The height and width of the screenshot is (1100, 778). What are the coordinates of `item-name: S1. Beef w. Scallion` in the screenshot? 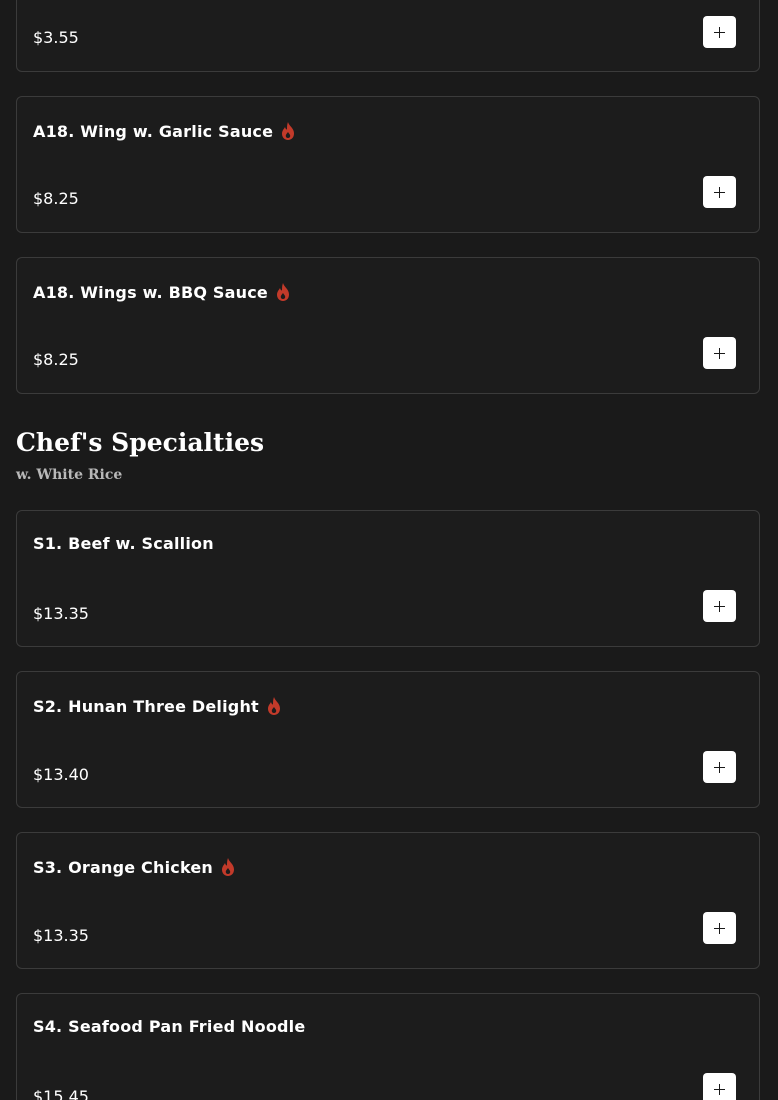 It's located at (123, 543).